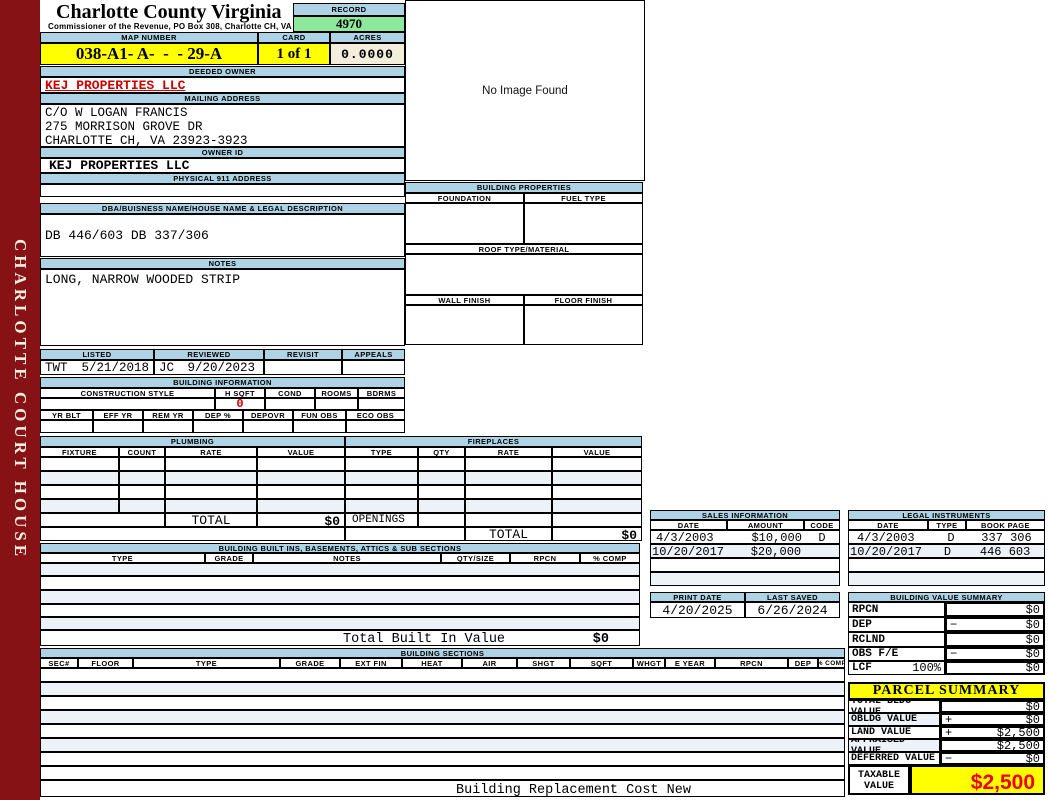  What do you see at coordinates (222, 190) in the screenshot?
I see `physical-address-value` at bounding box center [222, 190].